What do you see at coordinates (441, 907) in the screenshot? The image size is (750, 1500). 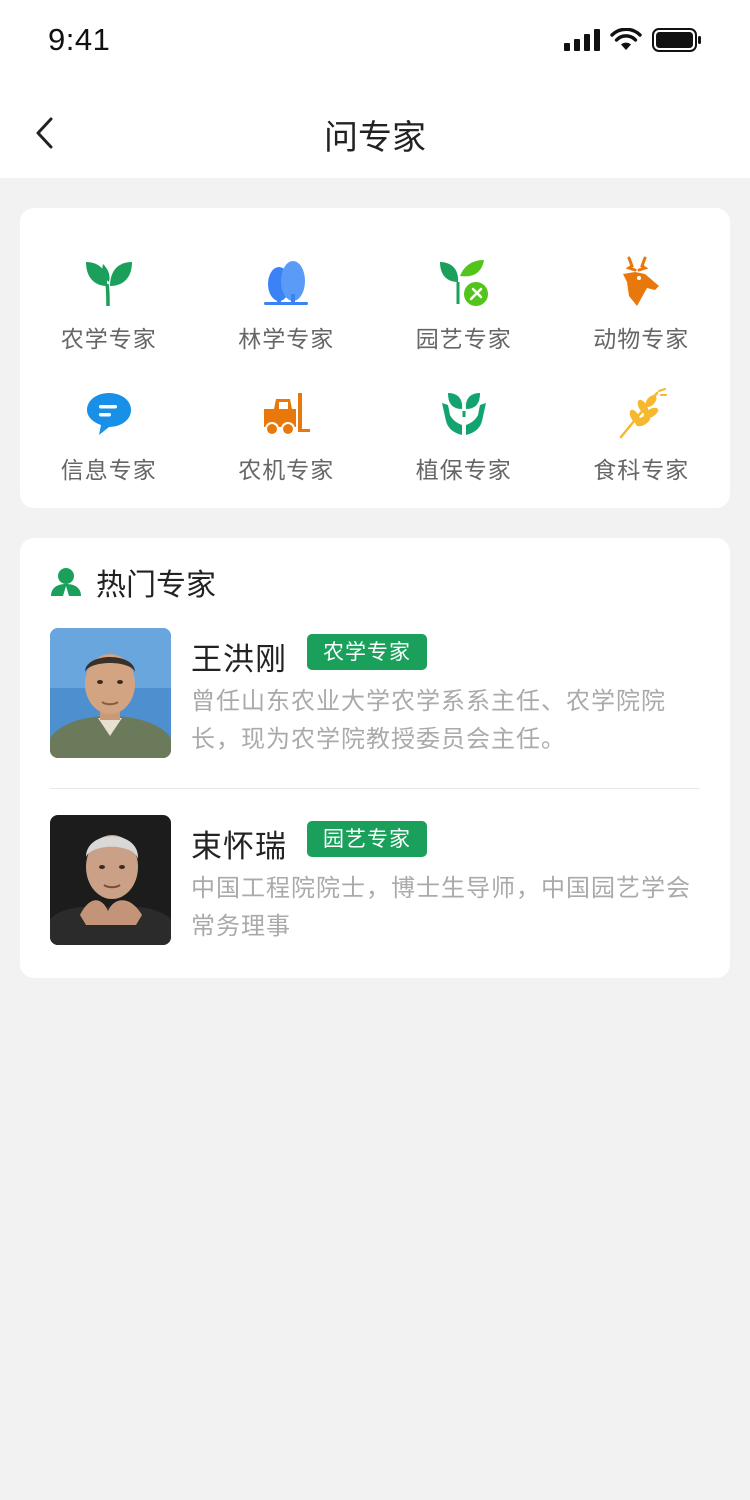 I see `expert-description: 中国工程院院士，博士生导师，中国园艺学会常务理事` at bounding box center [441, 907].